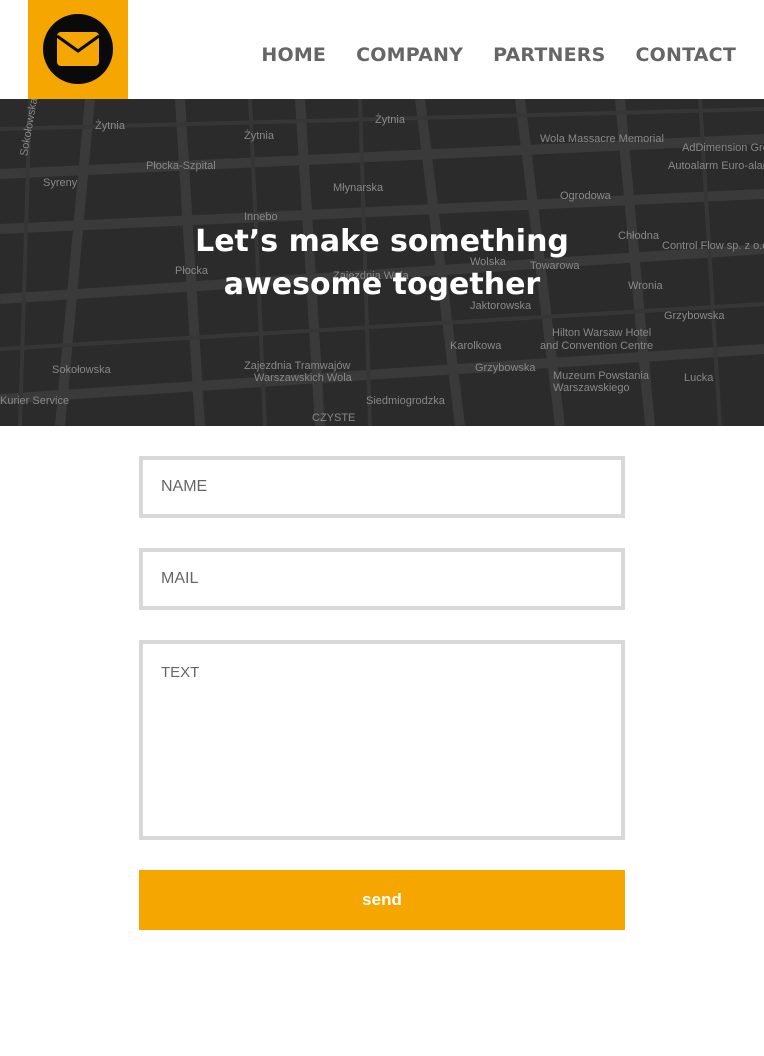 The image size is (764, 1056). Describe the element at coordinates (601, 376) in the screenshot. I see `map-label: Muzeum Powstania` at that location.